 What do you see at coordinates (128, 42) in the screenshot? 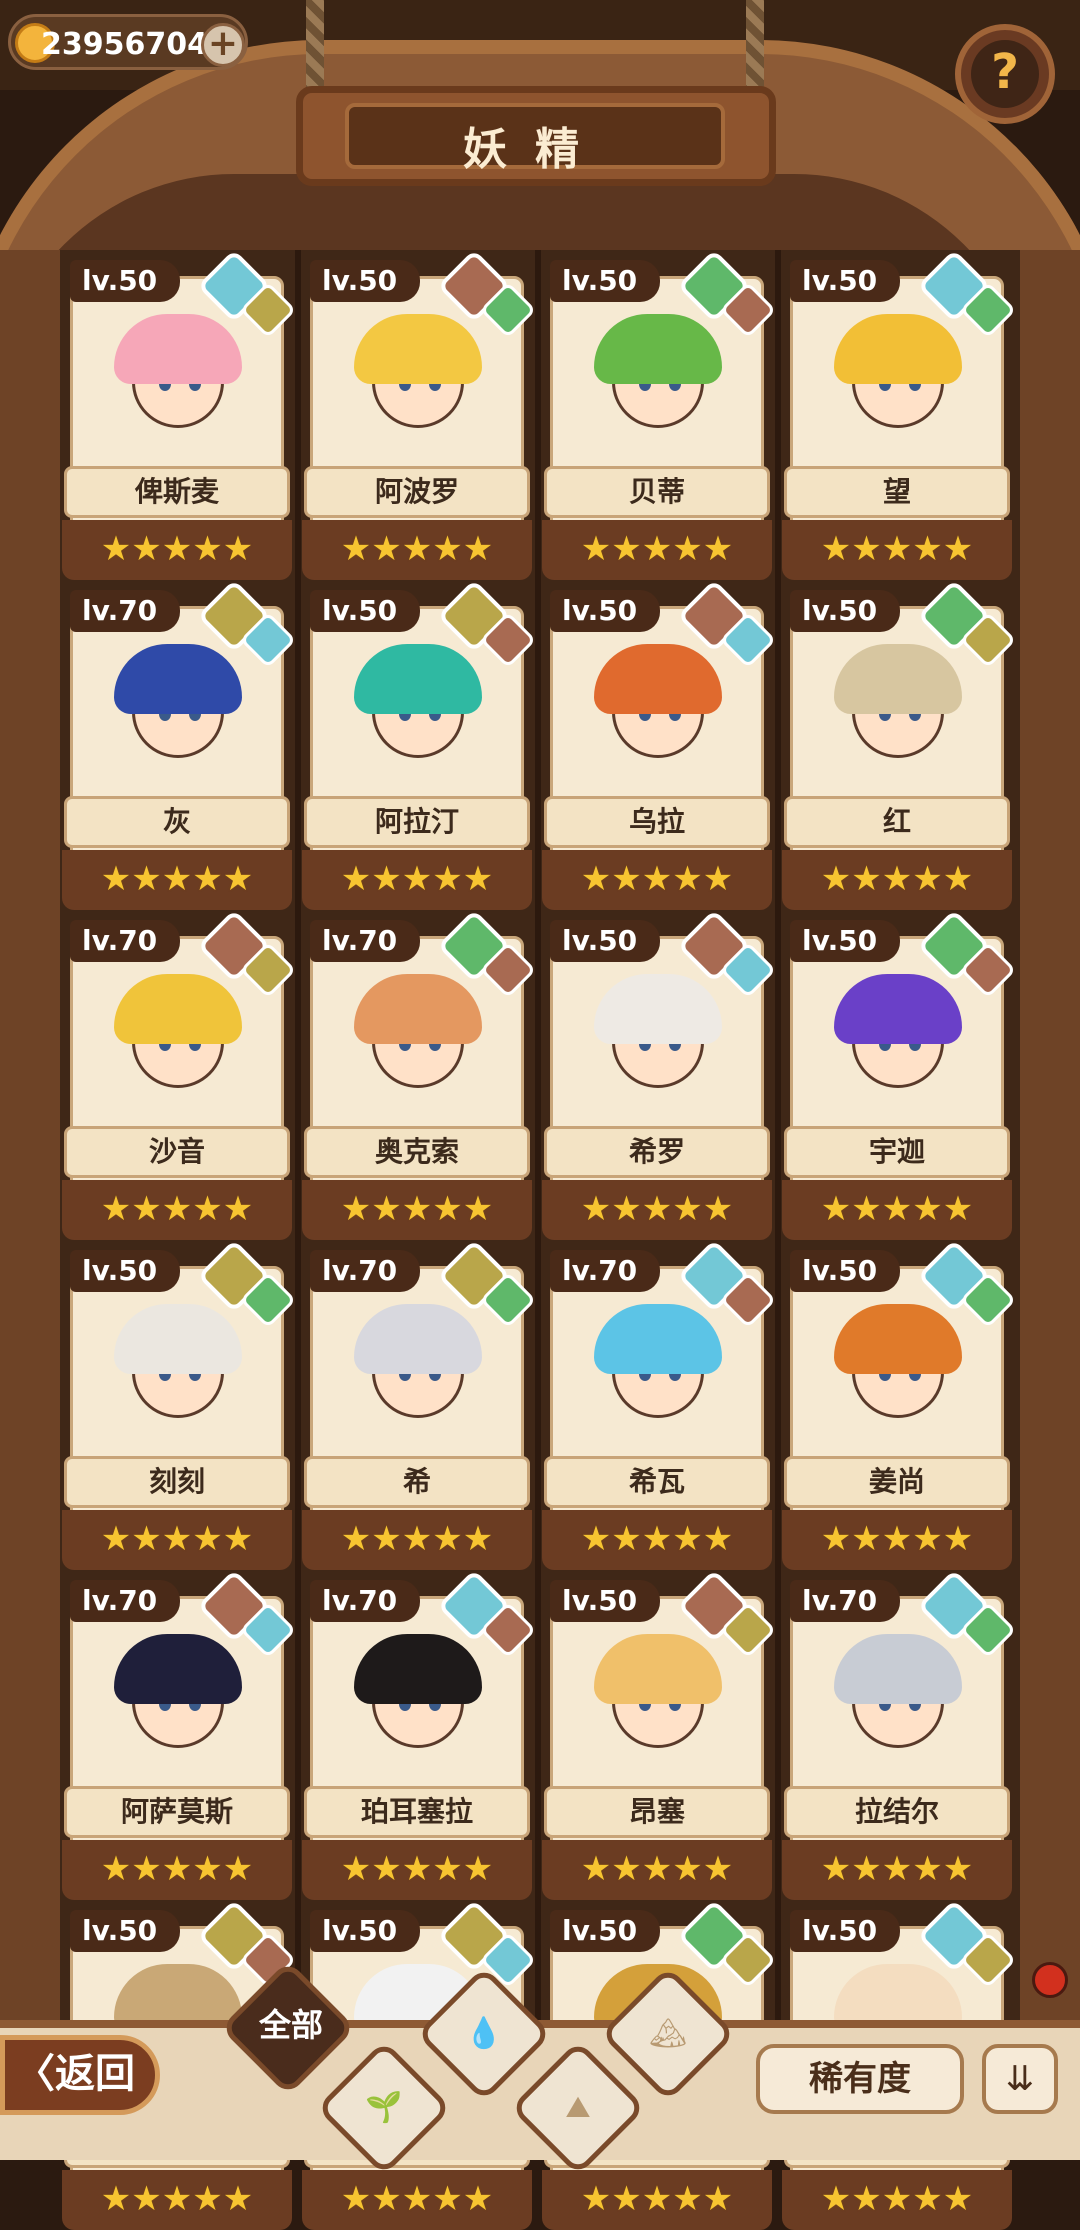
I see `currency-display: 239567047 +` at bounding box center [128, 42].